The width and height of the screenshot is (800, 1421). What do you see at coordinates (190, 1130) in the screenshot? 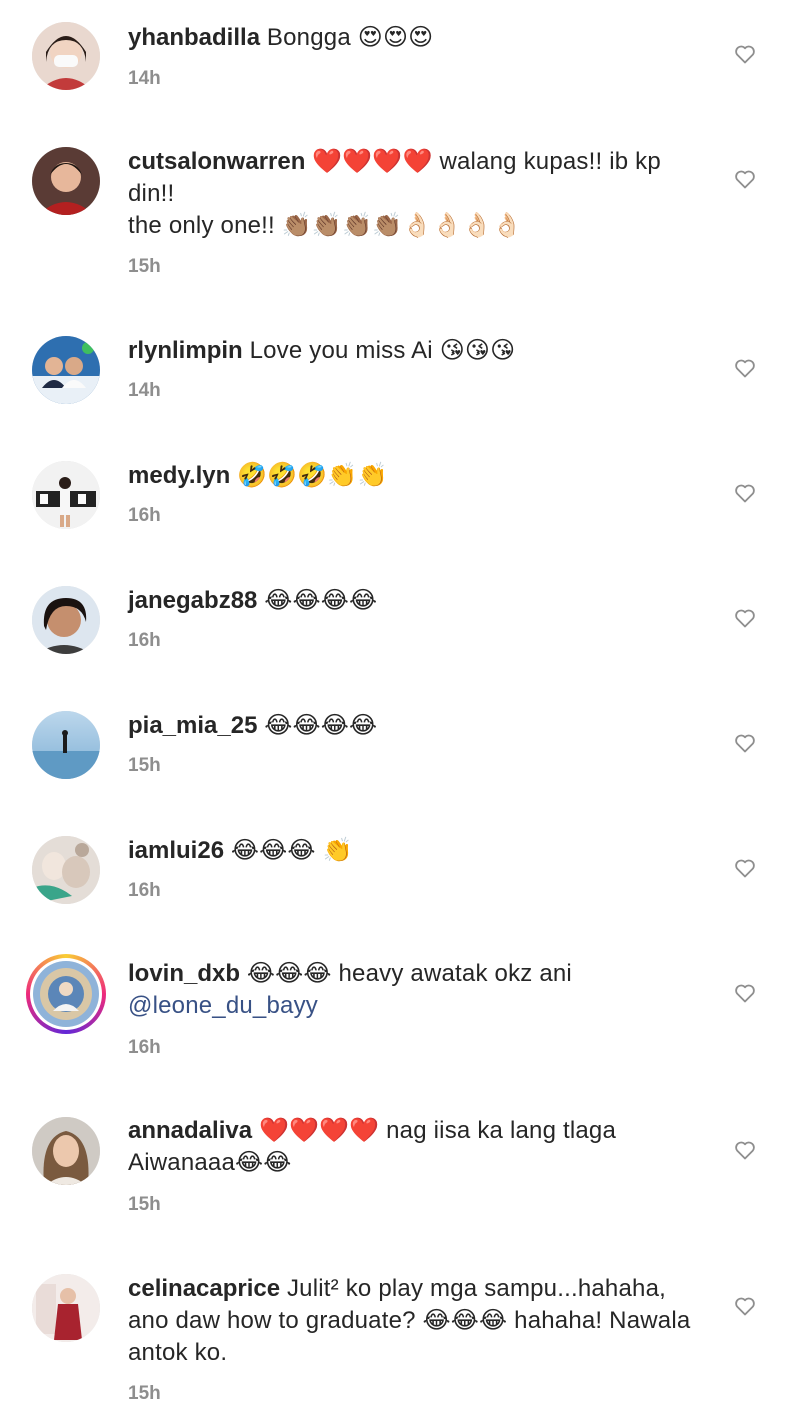
I see `comment-username: annadaliva` at bounding box center [190, 1130].